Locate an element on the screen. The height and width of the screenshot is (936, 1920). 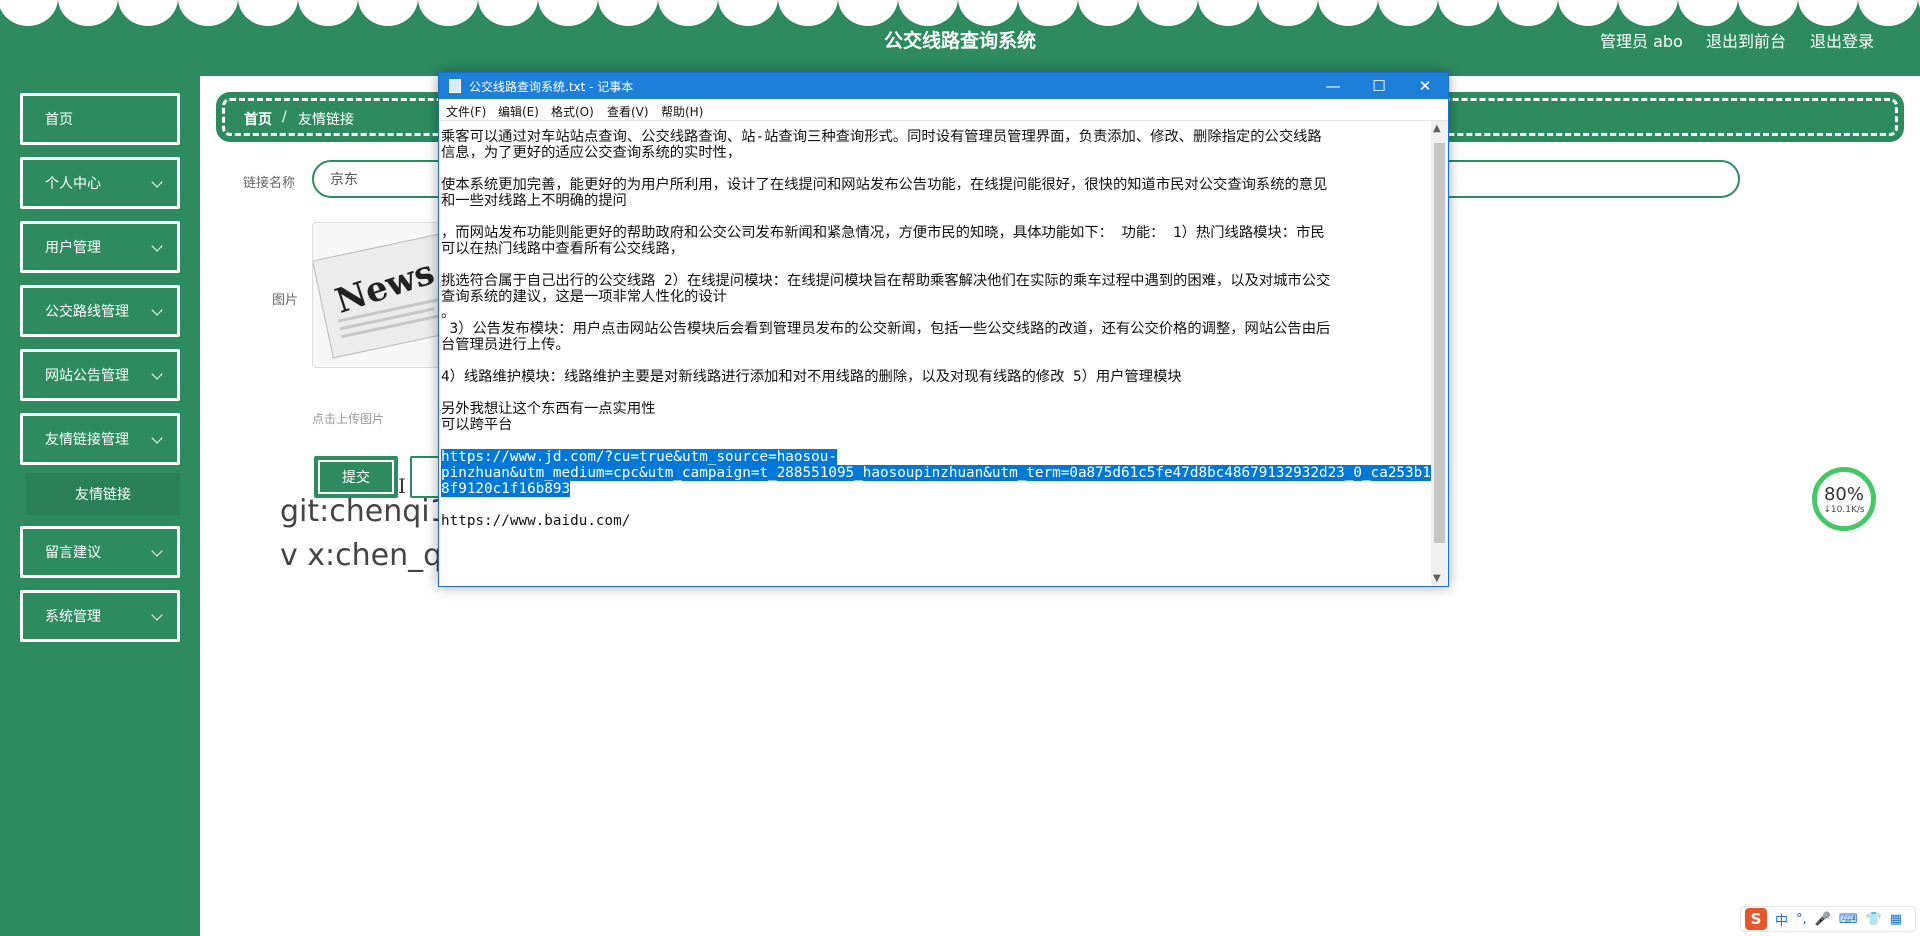
scroll-thumb is located at coordinates (1439, 343).